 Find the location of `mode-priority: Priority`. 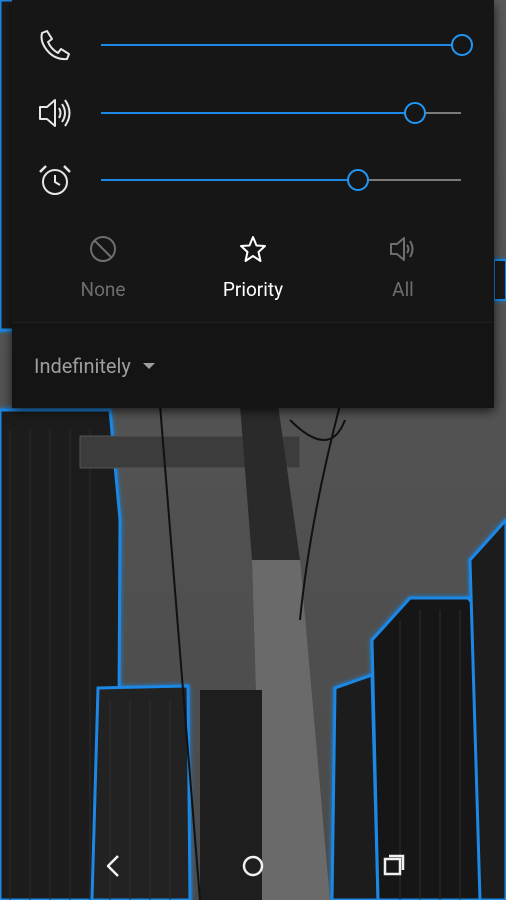

mode-priority: Priority is located at coordinates (253, 269).